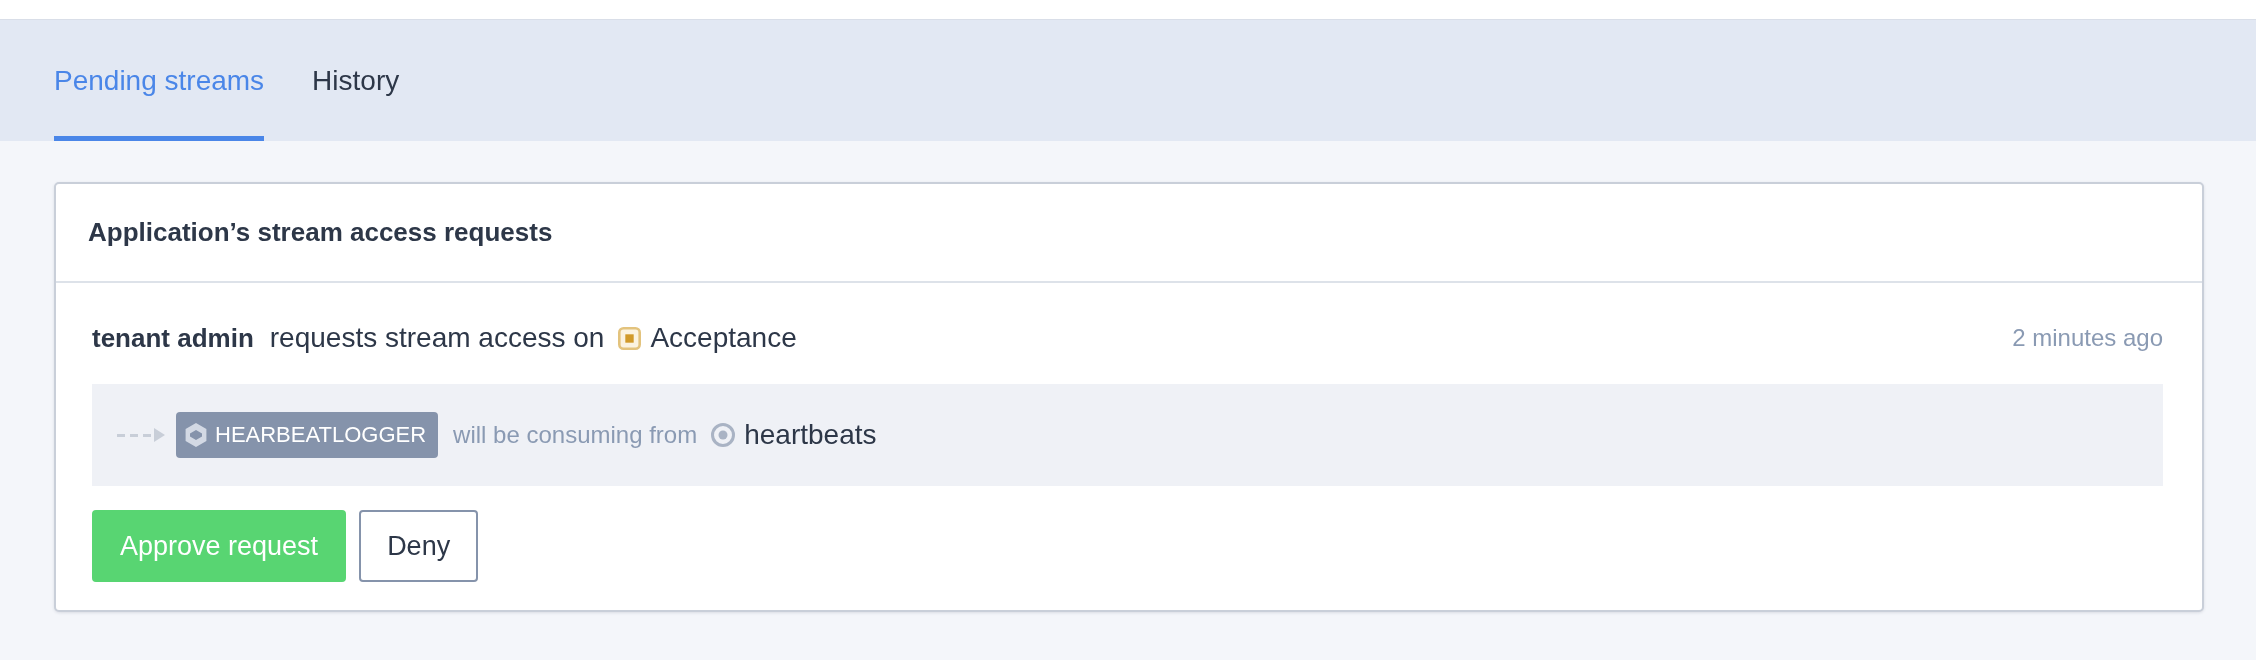  Describe the element at coordinates (723, 435) in the screenshot. I see `target-icon` at that location.